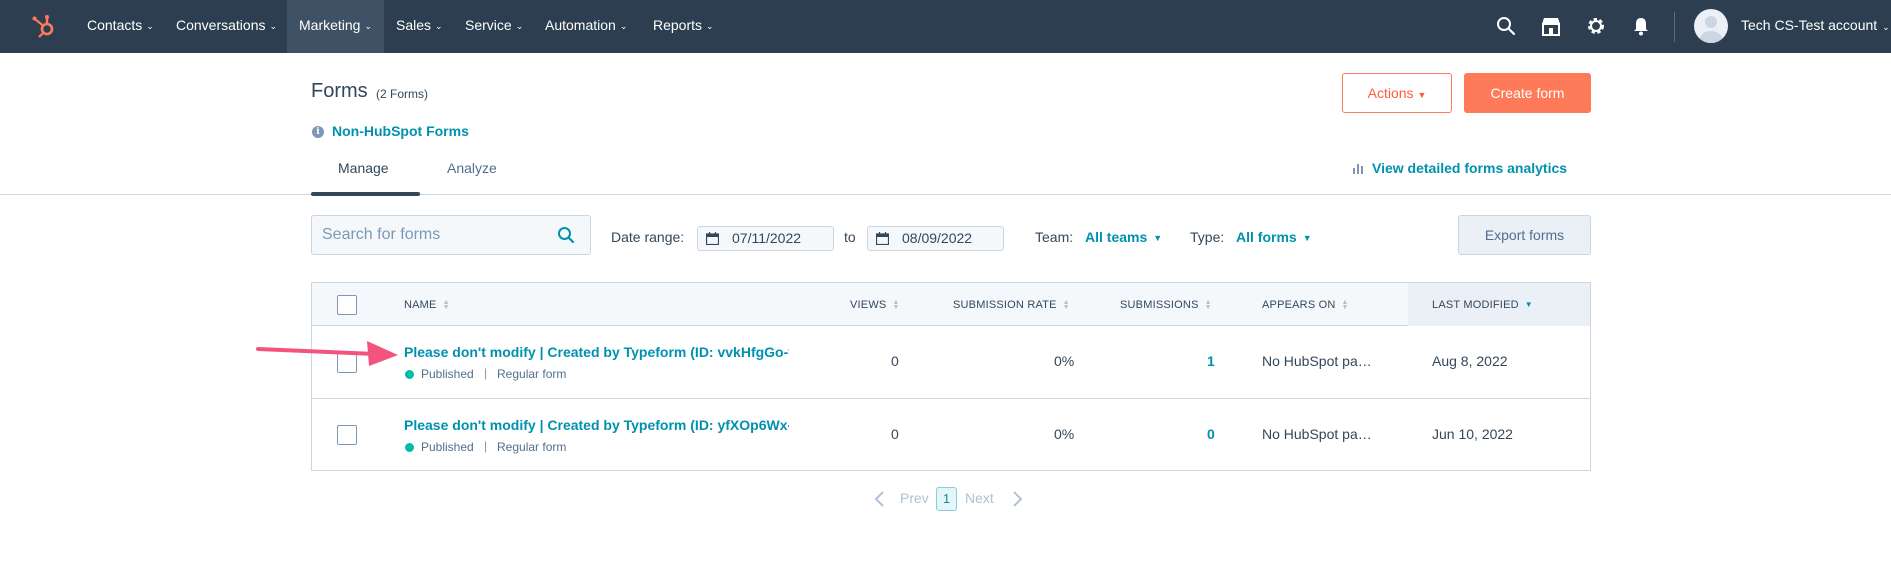 The image size is (1891, 566). What do you see at coordinates (868, 305) in the screenshot?
I see `column-label: VIEWS` at bounding box center [868, 305].